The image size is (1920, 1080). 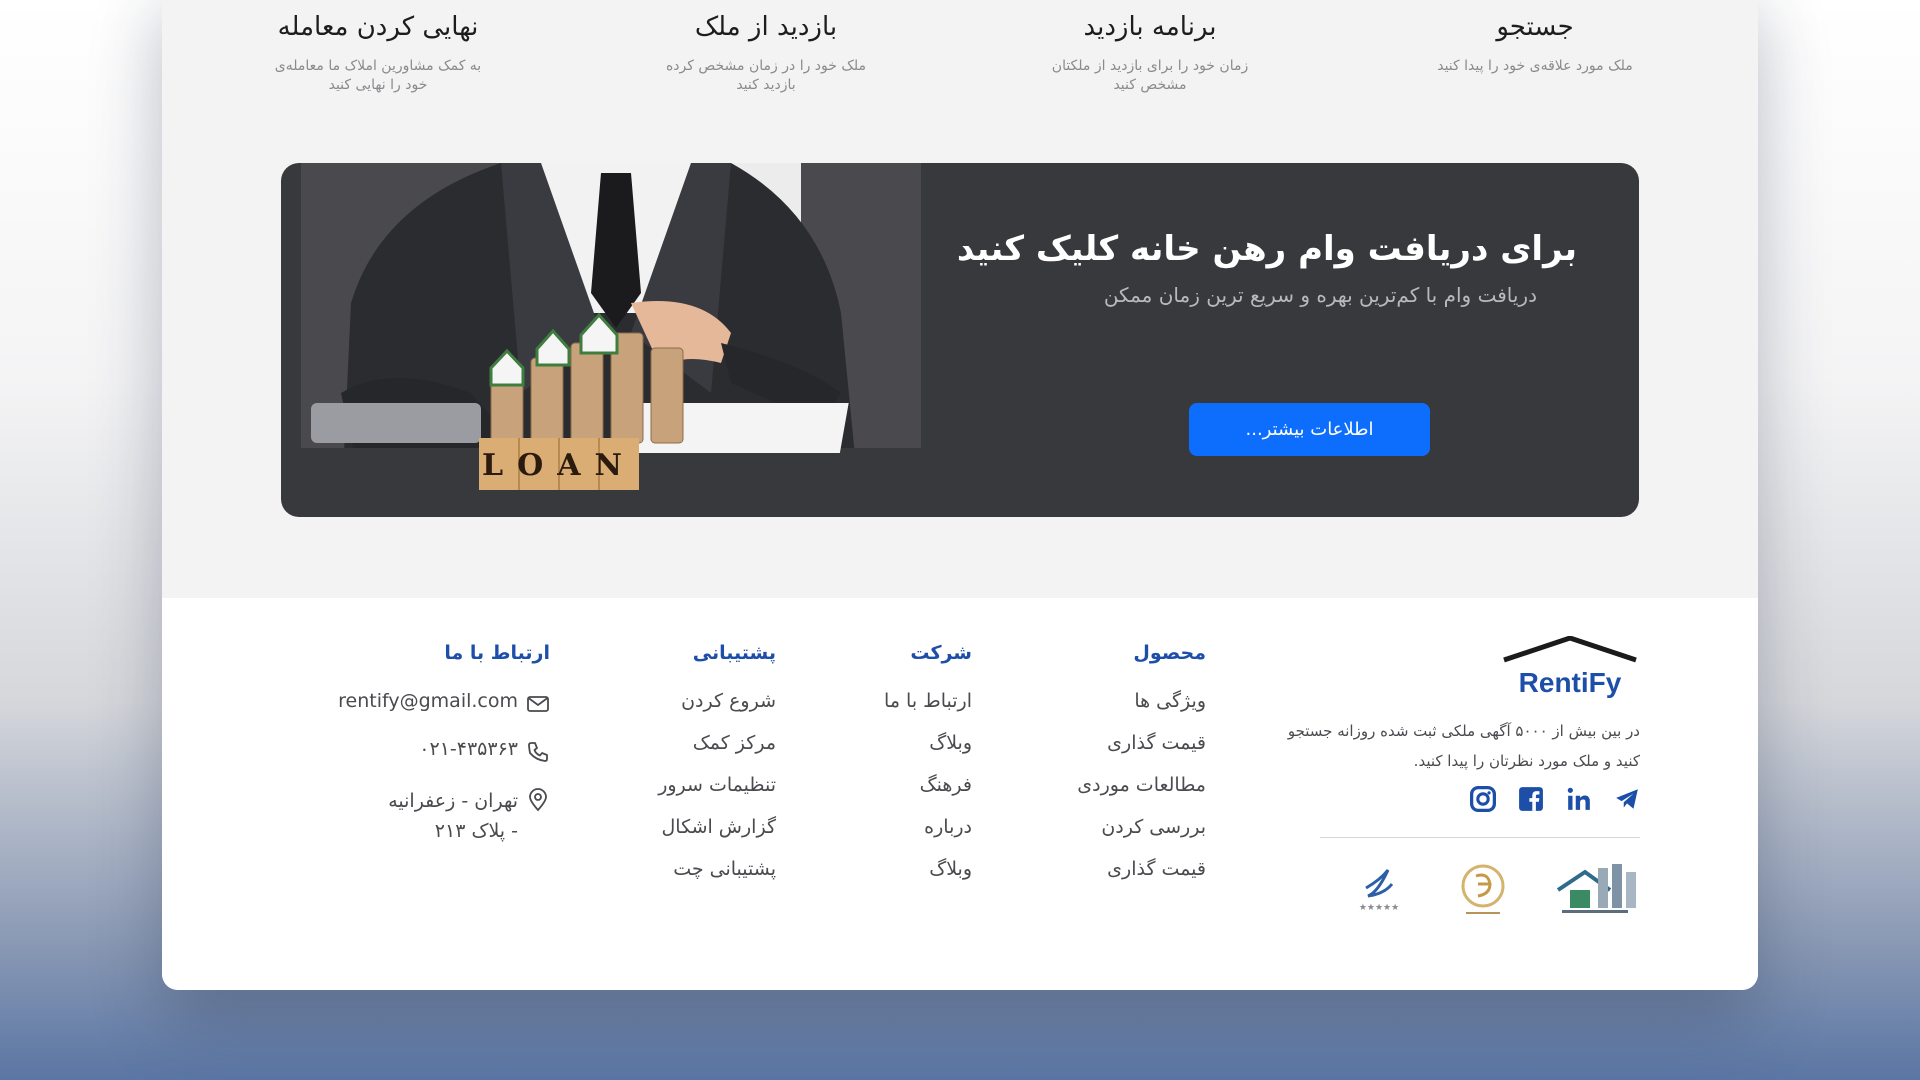 What do you see at coordinates (453, 816) in the screenshot?
I see `contact-address-text: تهران - زعفرانیه - پلاک ۲۱۳` at bounding box center [453, 816].